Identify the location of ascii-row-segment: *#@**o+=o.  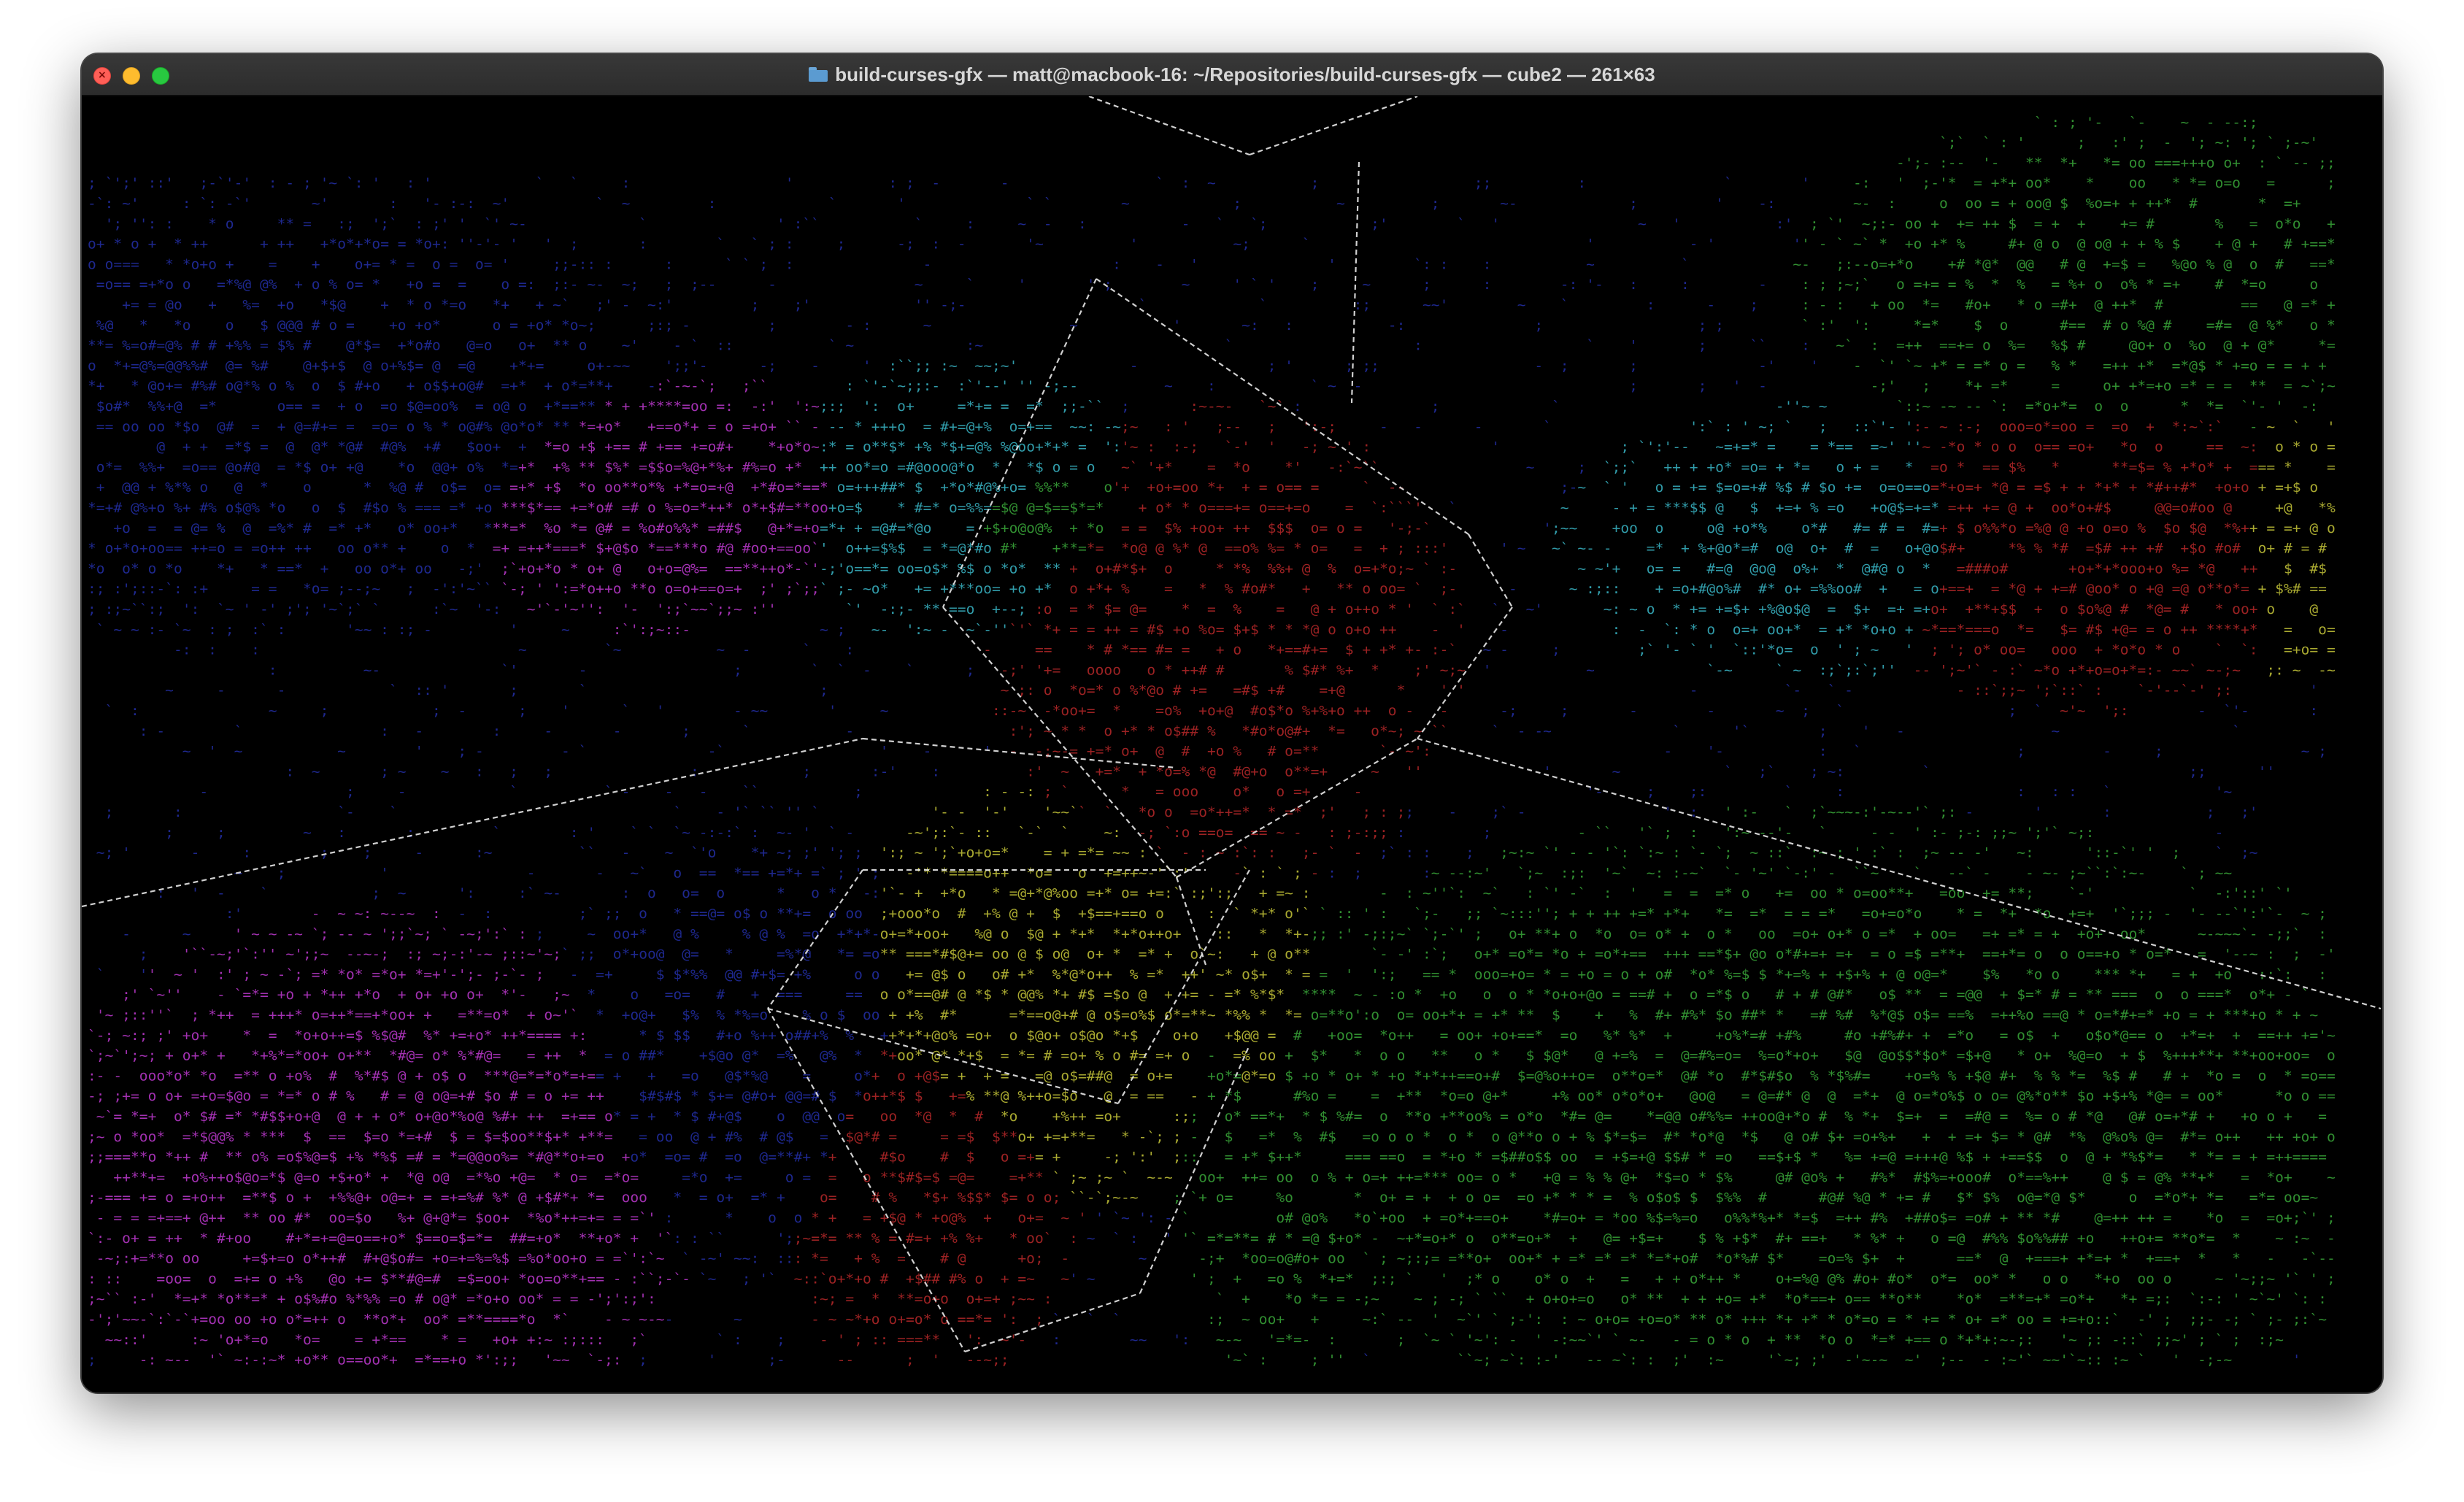
(565, 1157).